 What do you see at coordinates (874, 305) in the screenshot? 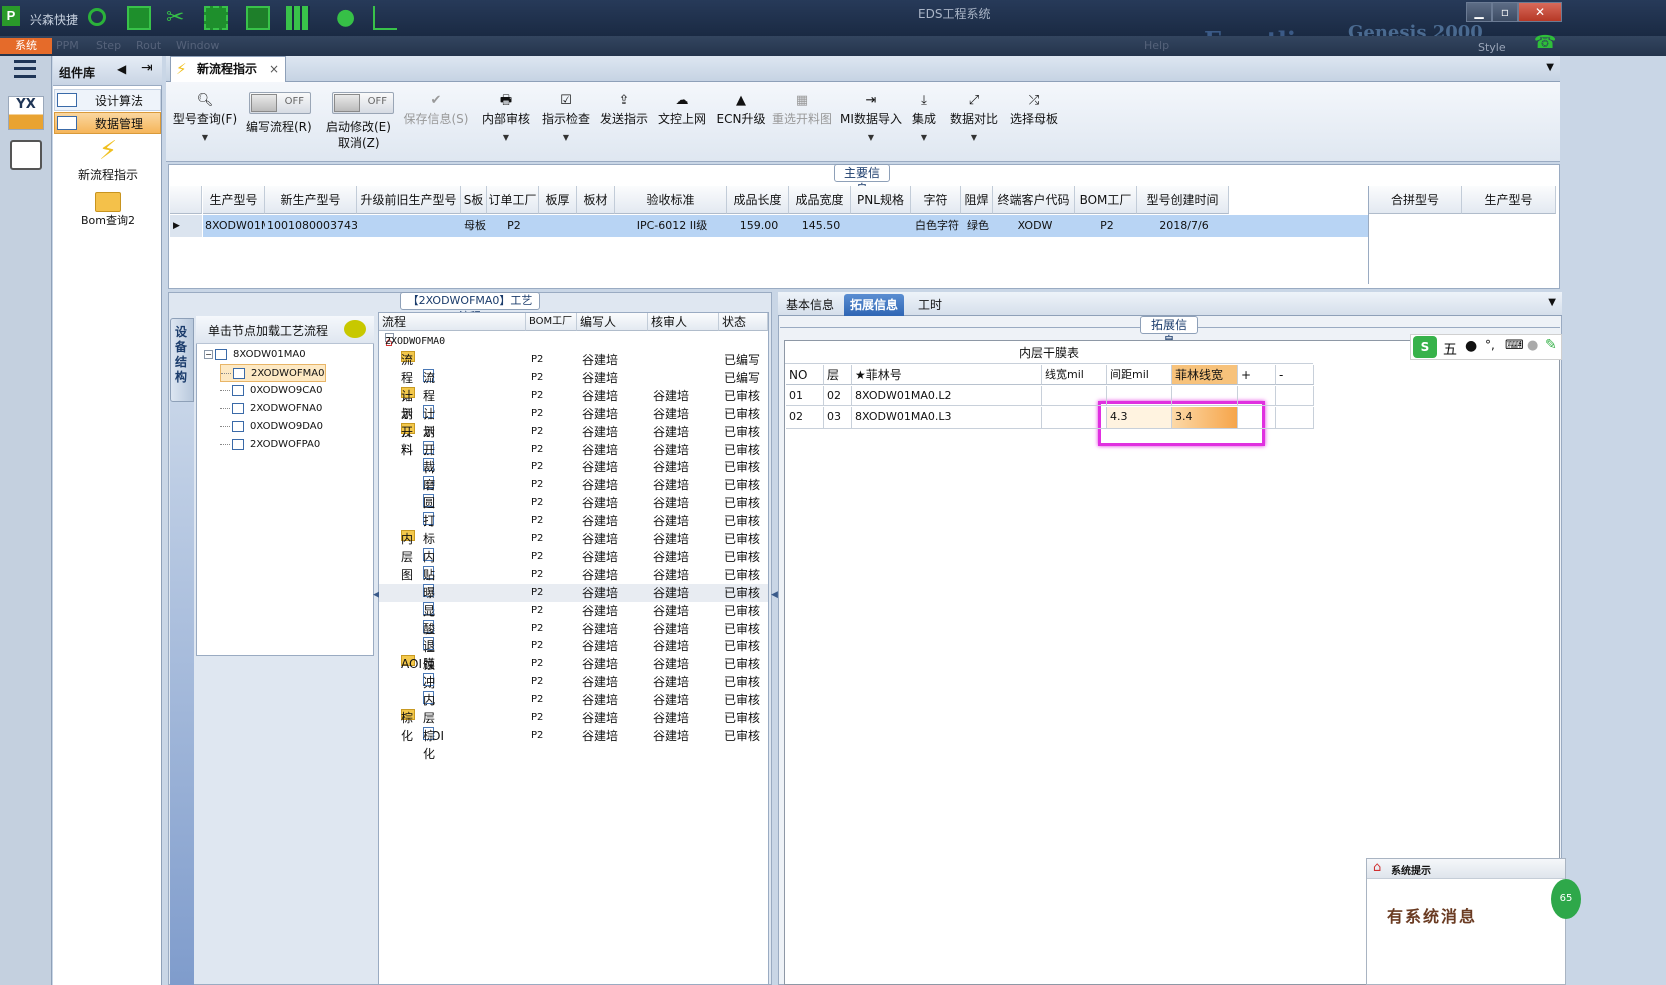
I see `tab-extended-info: 拓展信息` at bounding box center [874, 305].